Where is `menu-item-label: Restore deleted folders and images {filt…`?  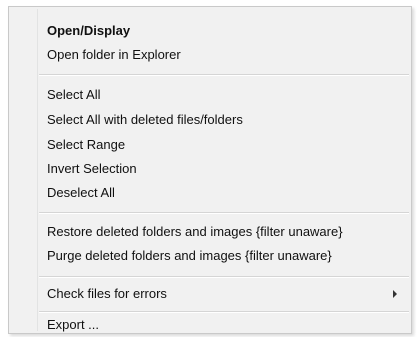
menu-item-label: Restore deleted folders and images {filt… is located at coordinates (195, 231).